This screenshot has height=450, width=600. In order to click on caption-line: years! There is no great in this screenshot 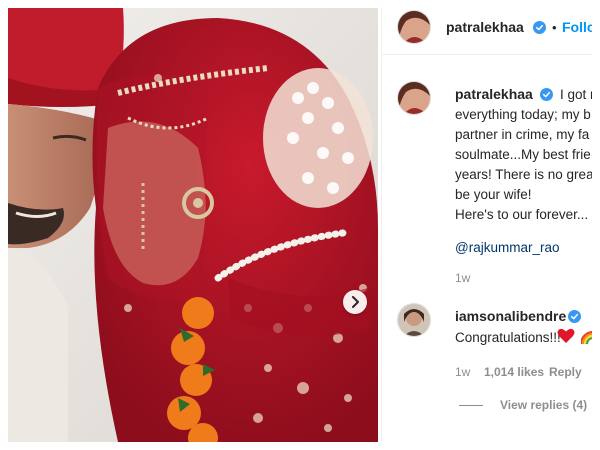, I will do `click(523, 174)`.